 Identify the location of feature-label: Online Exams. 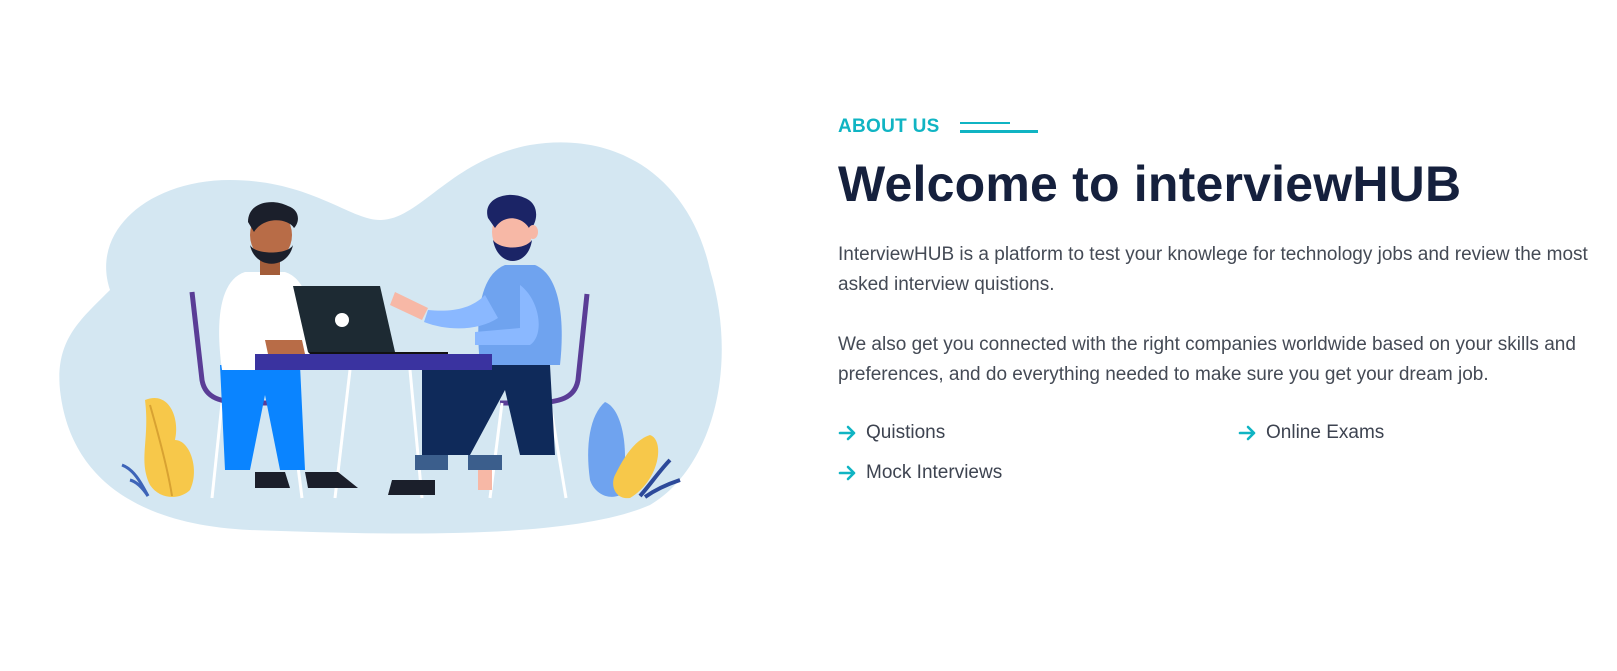
(1325, 432).